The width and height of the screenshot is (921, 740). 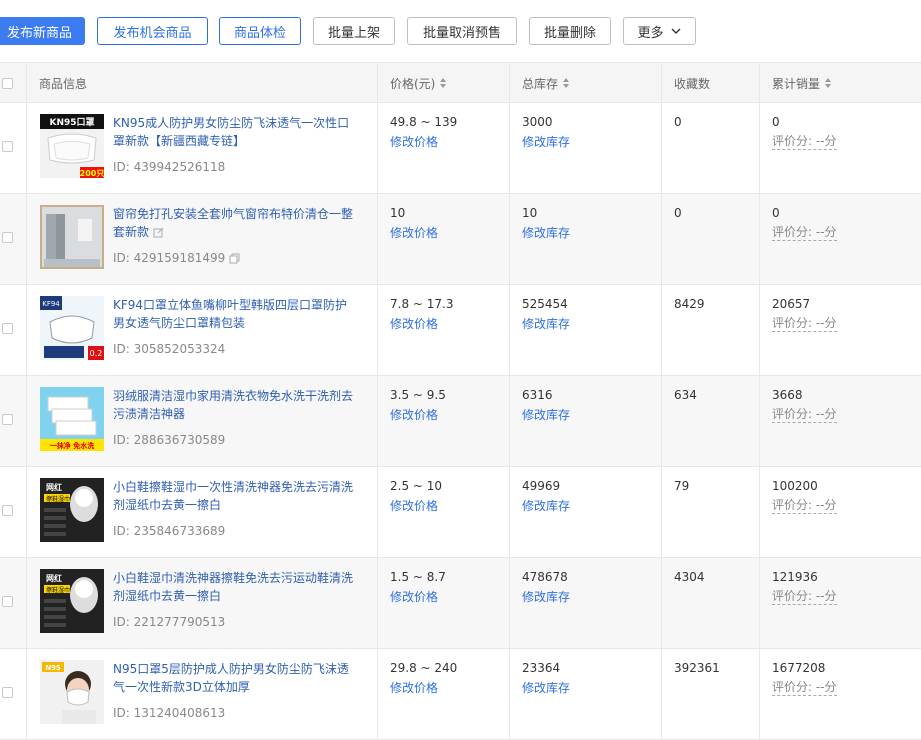 I want to click on product-title-link: KN95成人防护男女防尘防飞沫透气一次性口罩新款【新疆西藏专链】, so click(x=233, y=132).